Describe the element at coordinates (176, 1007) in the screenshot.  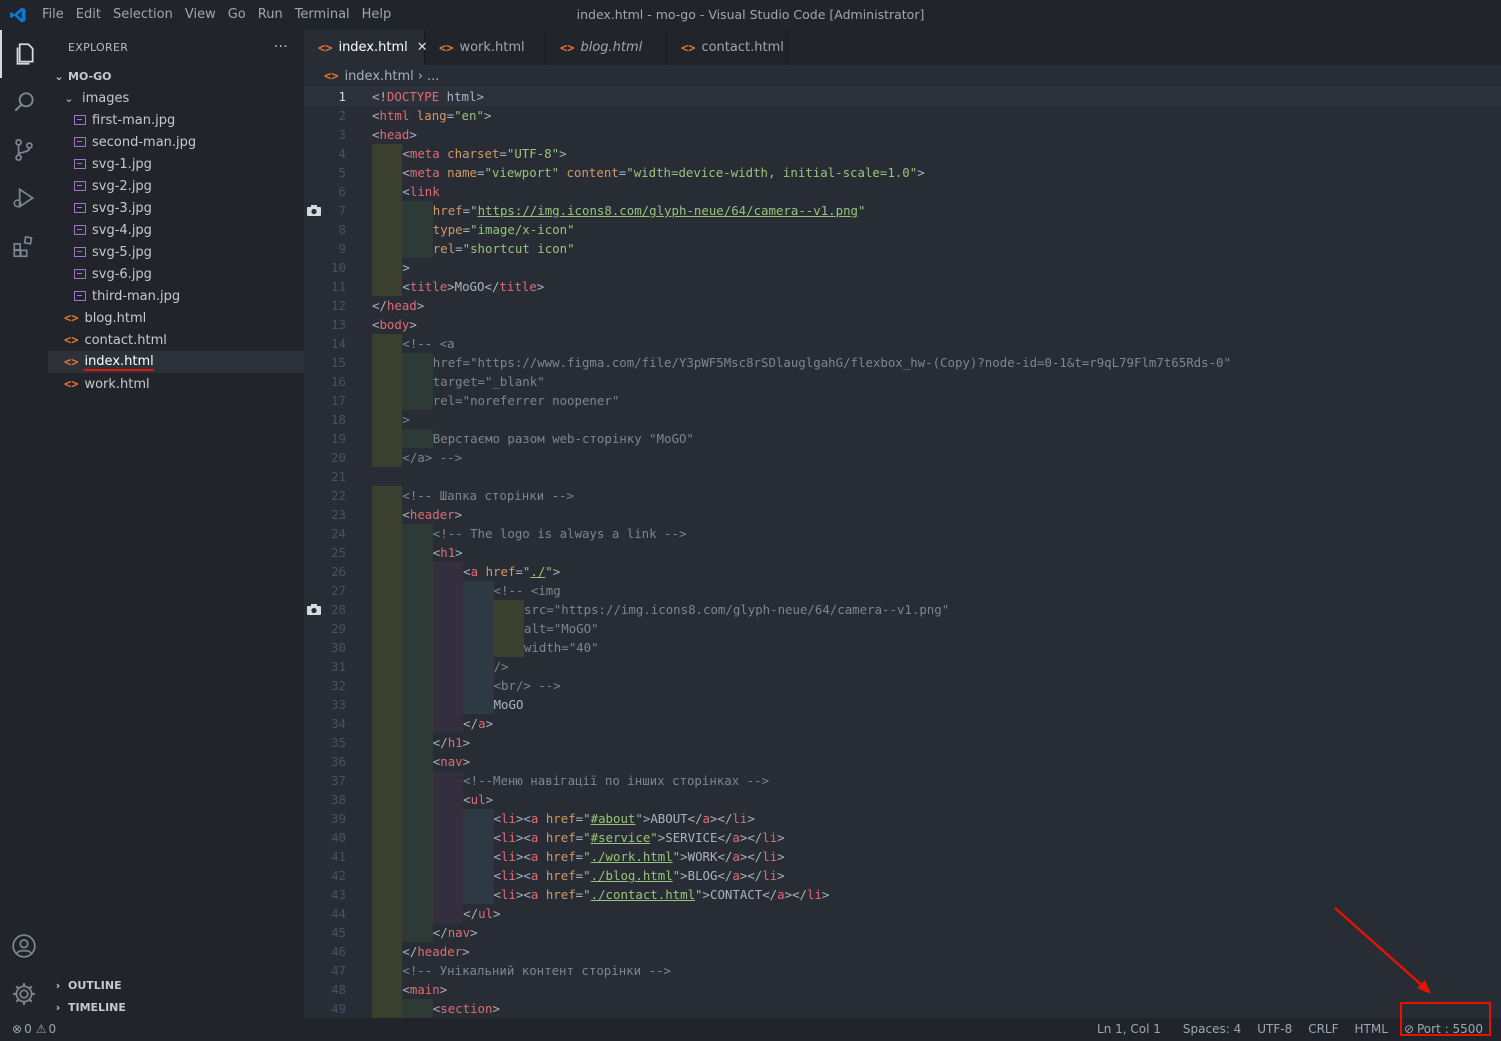
I see `timeline-panel-header: › TIMELINE` at that location.